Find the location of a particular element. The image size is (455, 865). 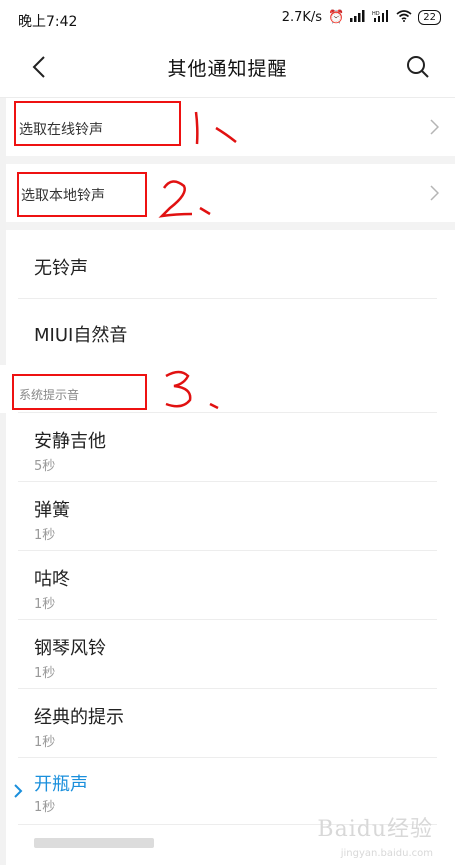

page-title: 其他通知提醒 is located at coordinates (227, 69).